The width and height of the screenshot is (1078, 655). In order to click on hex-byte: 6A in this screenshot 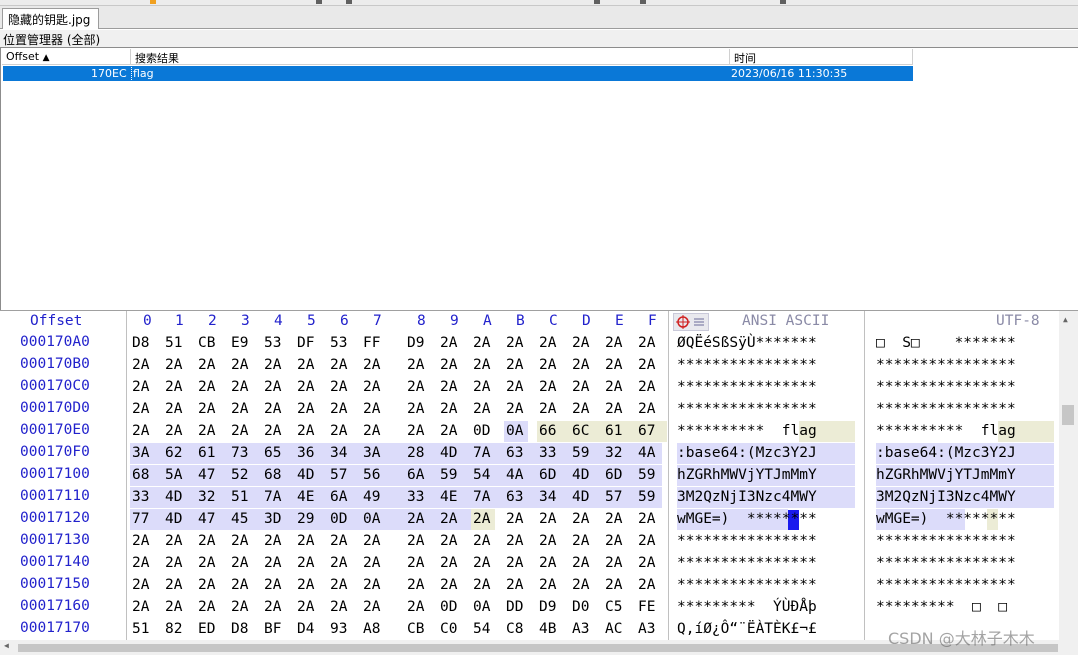, I will do `click(419, 475)`.